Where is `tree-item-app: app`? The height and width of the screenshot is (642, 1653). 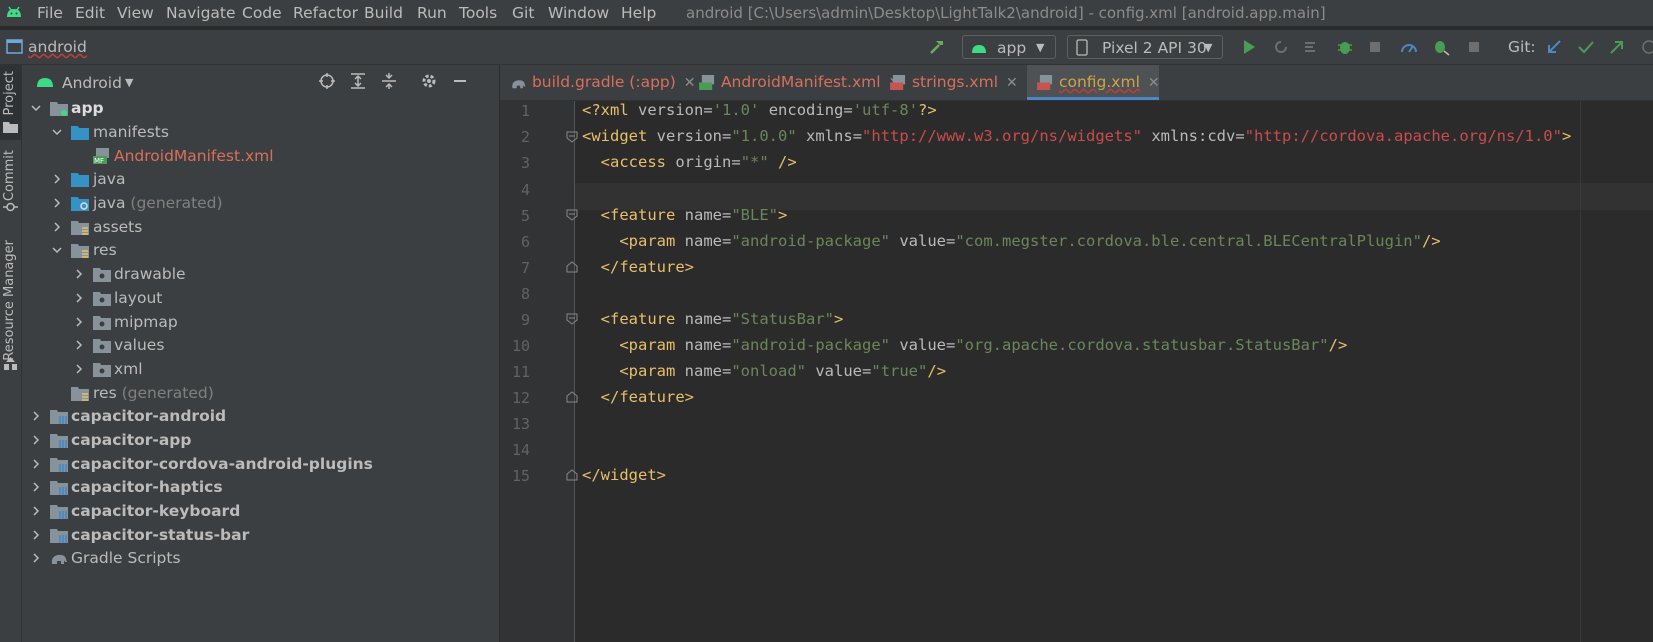
tree-item-app: app is located at coordinates (263, 108).